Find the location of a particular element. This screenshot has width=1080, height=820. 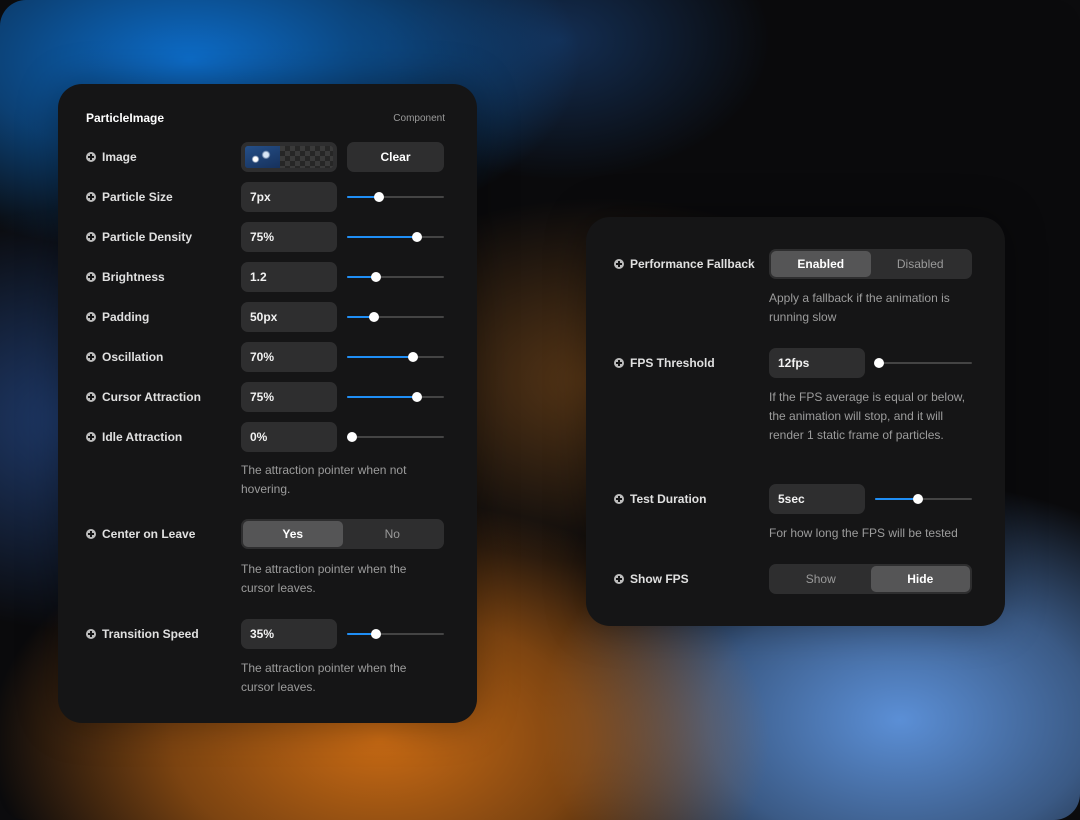

option-disabled: Disabled is located at coordinates (921, 264).